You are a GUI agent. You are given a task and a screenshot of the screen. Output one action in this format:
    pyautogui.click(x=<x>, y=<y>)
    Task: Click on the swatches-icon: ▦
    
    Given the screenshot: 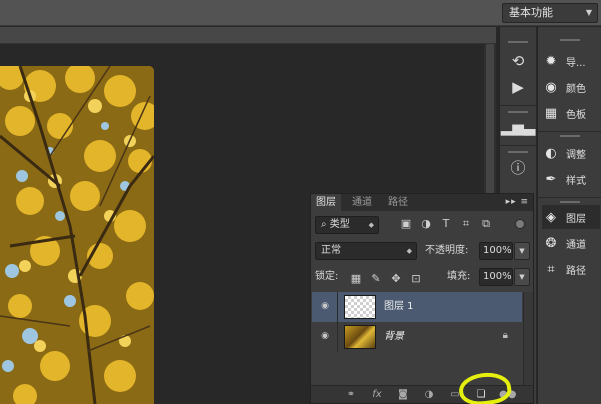 What is the action you would take?
    pyautogui.click(x=551, y=113)
    